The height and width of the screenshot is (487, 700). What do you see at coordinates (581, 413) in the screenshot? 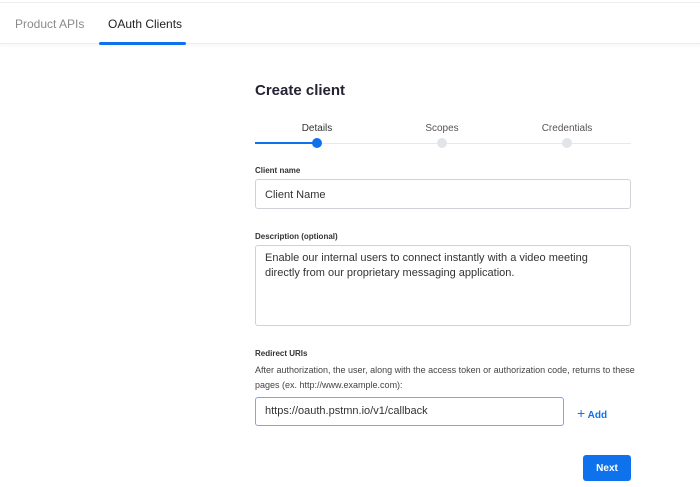
I see `plus-icon: +` at bounding box center [581, 413].